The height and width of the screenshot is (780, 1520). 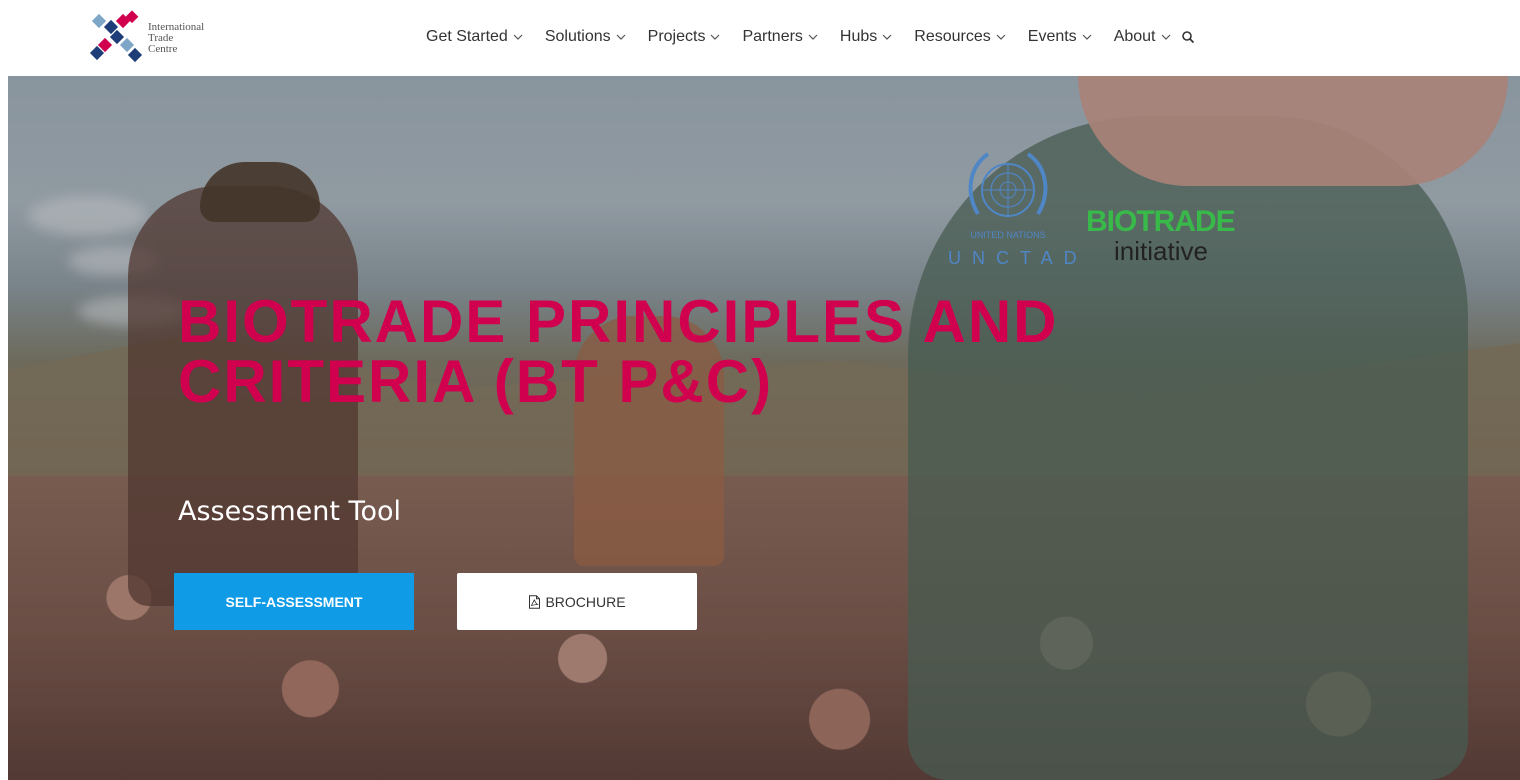 I want to click on page-title-line-1: BIOTRADE PRINCIPLES AND, so click(x=618, y=321).